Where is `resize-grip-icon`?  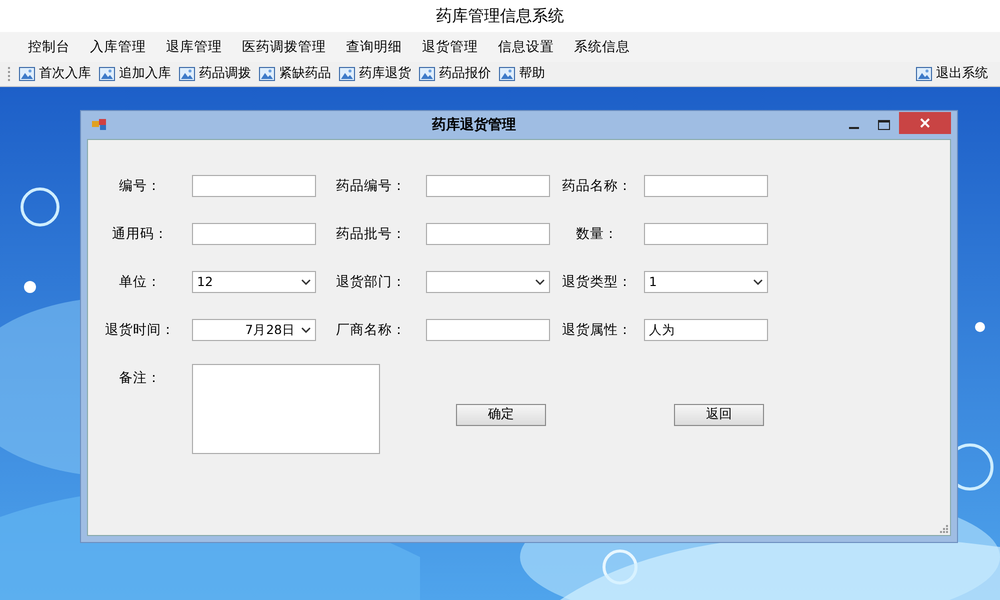 resize-grip-icon is located at coordinates (944, 529).